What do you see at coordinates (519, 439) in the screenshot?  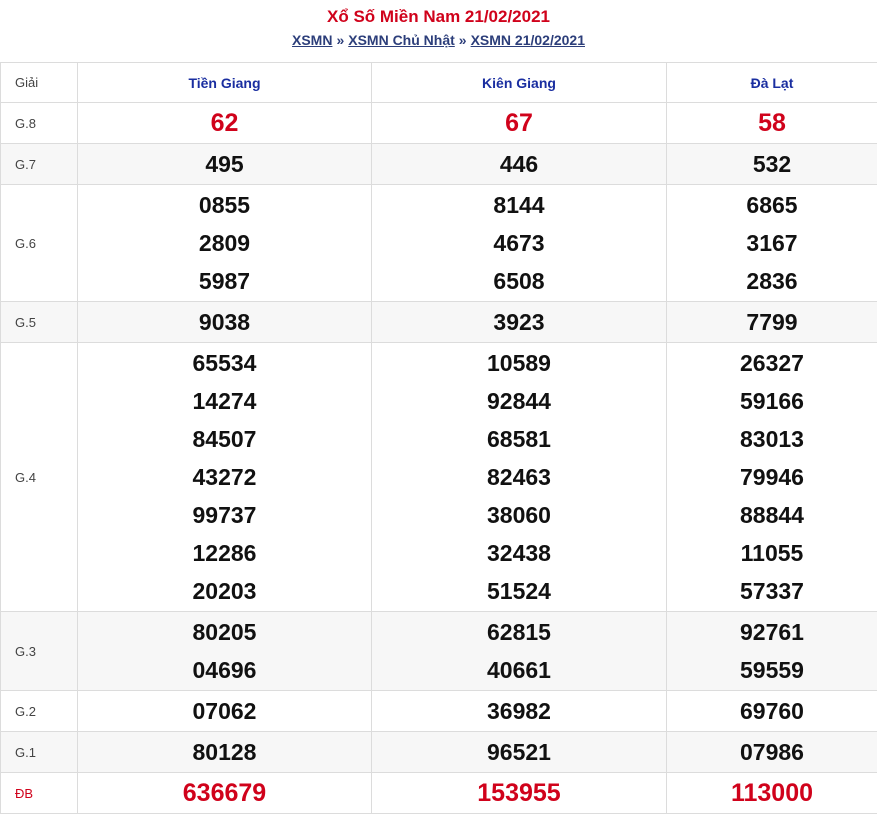 I see `prize-number: 68581` at bounding box center [519, 439].